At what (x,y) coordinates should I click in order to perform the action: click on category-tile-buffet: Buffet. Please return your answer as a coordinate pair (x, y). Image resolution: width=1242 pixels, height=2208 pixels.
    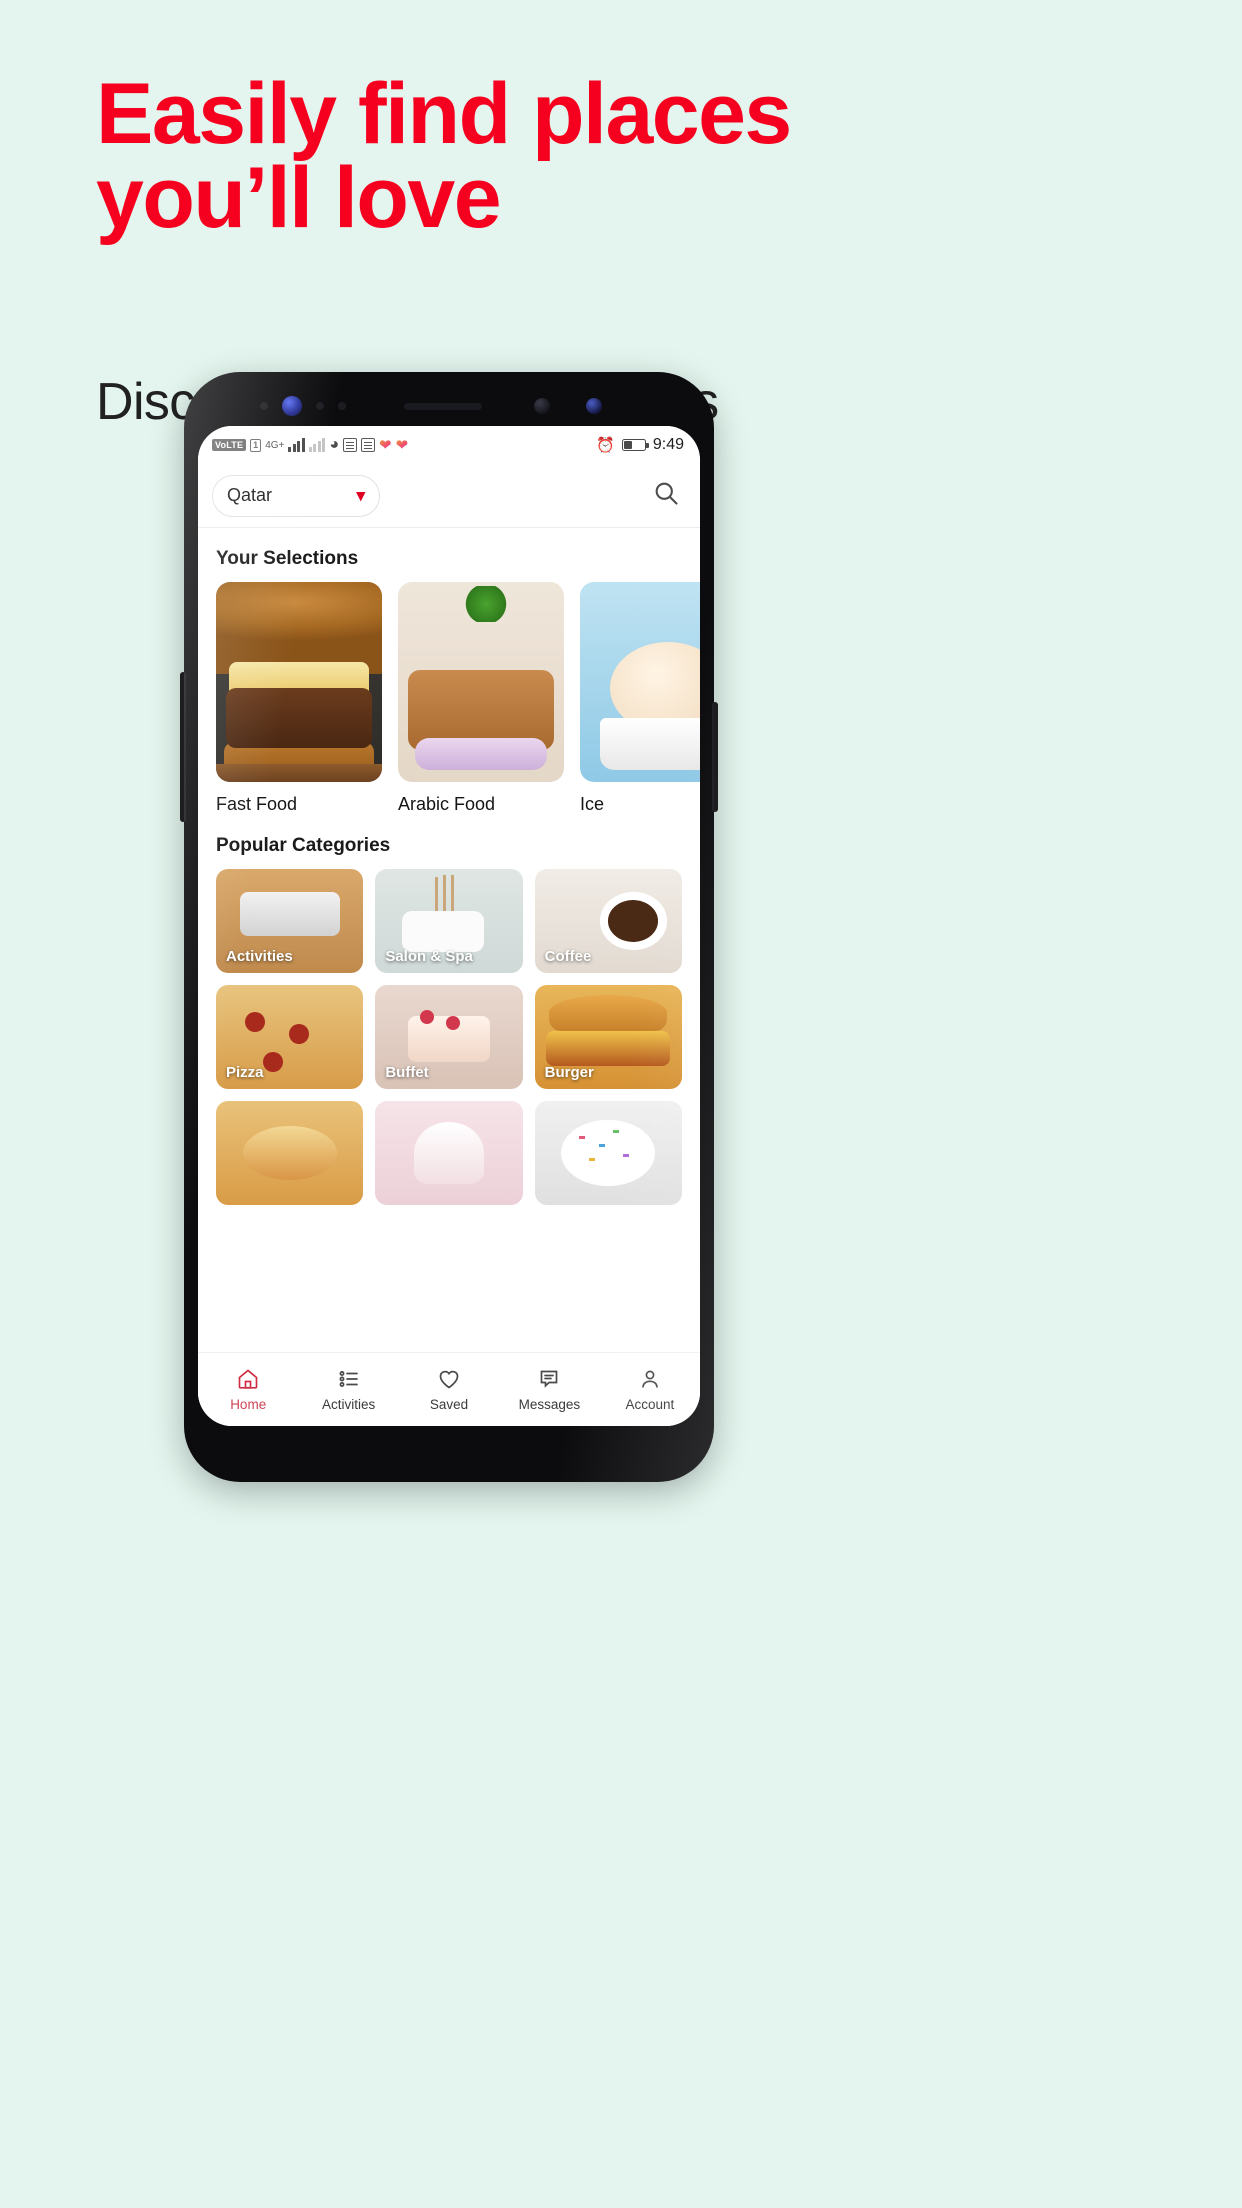
    Looking at the image, I should click on (449, 1037).